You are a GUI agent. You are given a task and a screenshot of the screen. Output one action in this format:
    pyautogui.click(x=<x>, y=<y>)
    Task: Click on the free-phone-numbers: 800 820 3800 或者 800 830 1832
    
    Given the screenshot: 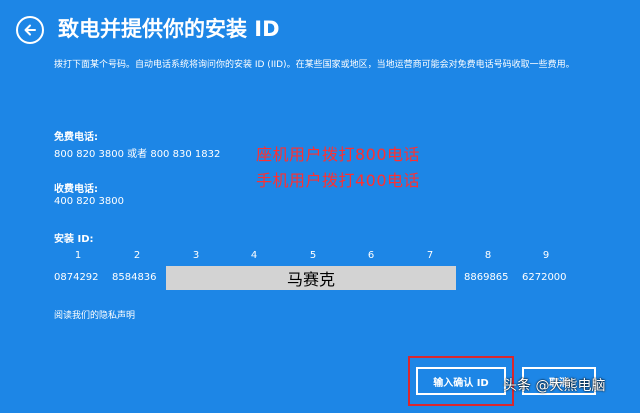 What is the action you would take?
    pyautogui.click(x=137, y=154)
    